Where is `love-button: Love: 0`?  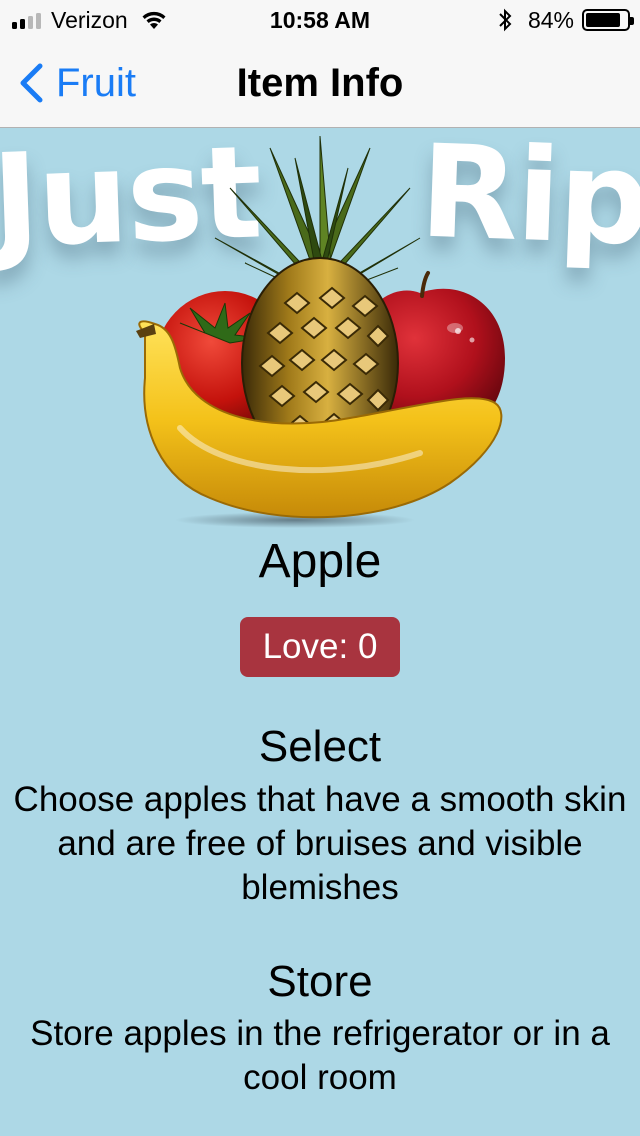 love-button: Love: 0 is located at coordinates (320, 647).